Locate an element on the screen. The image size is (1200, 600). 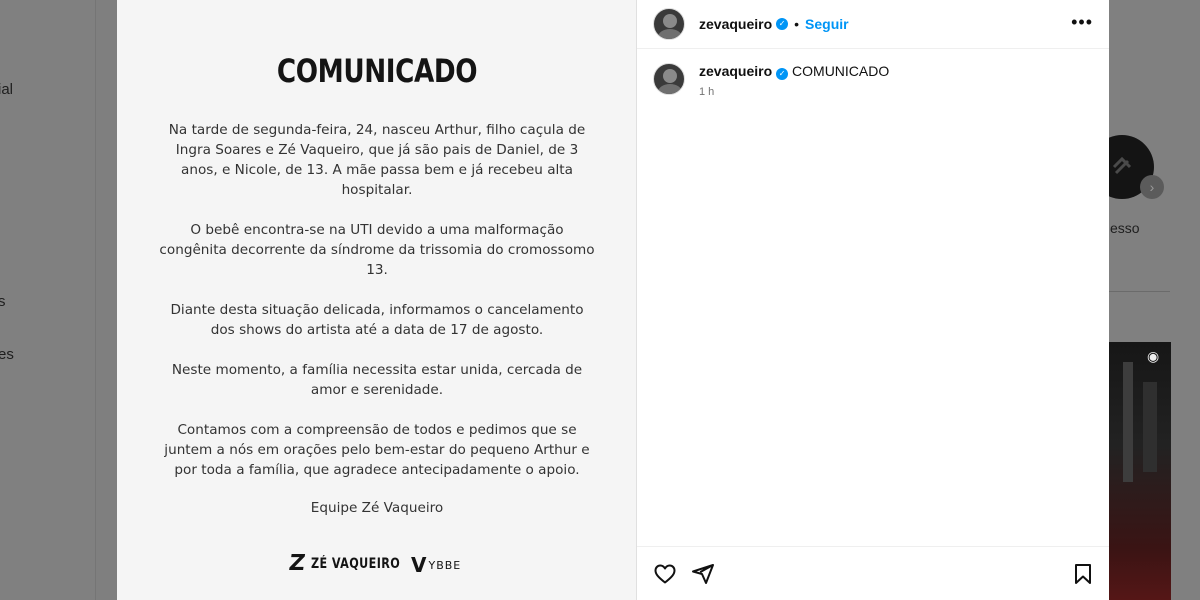
send-icon is located at coordinates (703, 574).